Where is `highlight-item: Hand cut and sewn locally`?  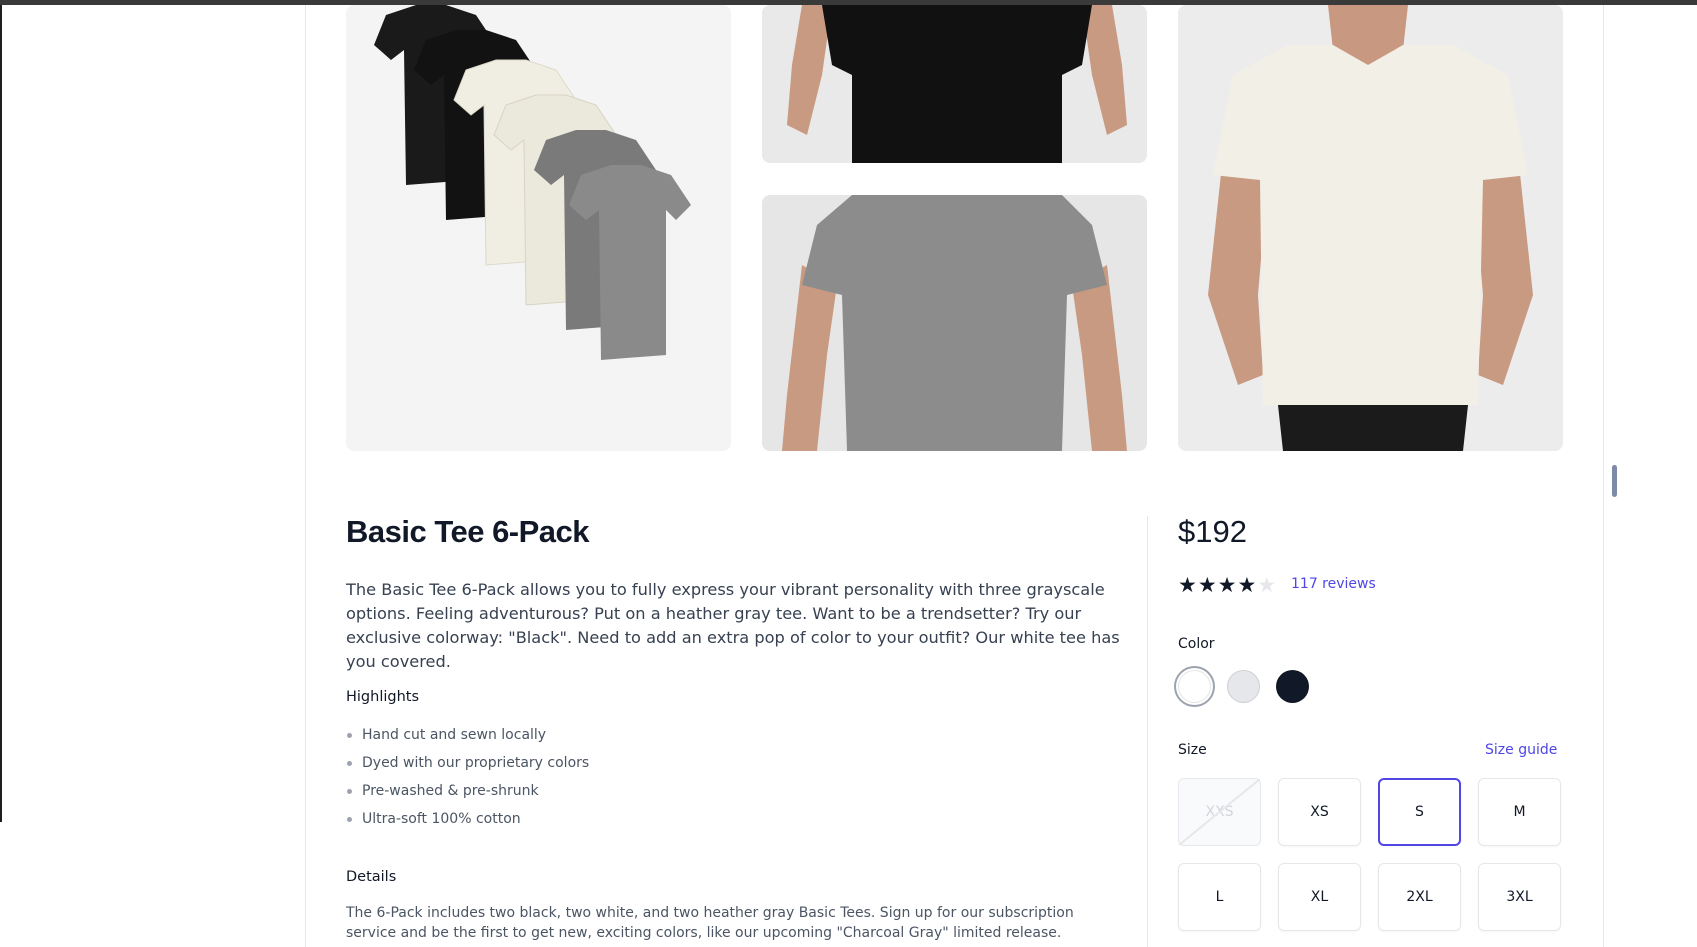
highlight-item: Hand cut and sewn locally is located at coordinates (467, 735).